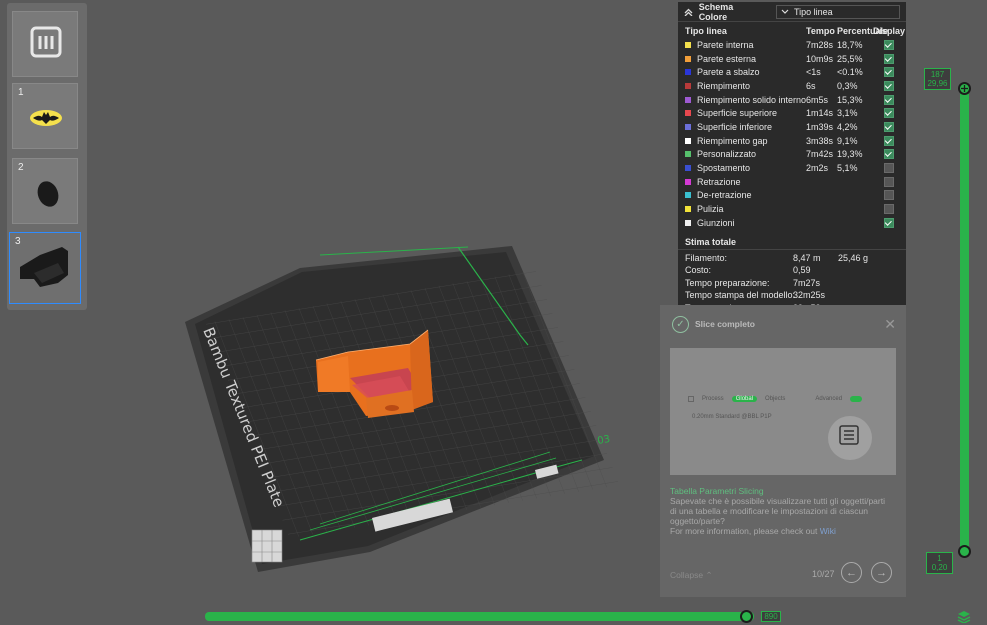 Image resolution: width=987 pixels, height=625 pixels. I want to click on legend-type: Parete esterna, so click(745, 59).